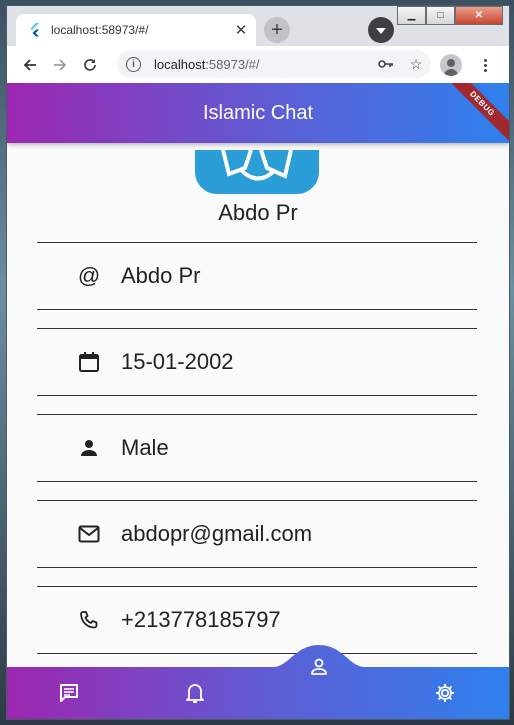 Image resolution: width=514 pixels, height=725 pixels. What do you see at coordinates (440, 15) in the screenshot?
I see `maximize-button: □` at bounding box center [440, 15].